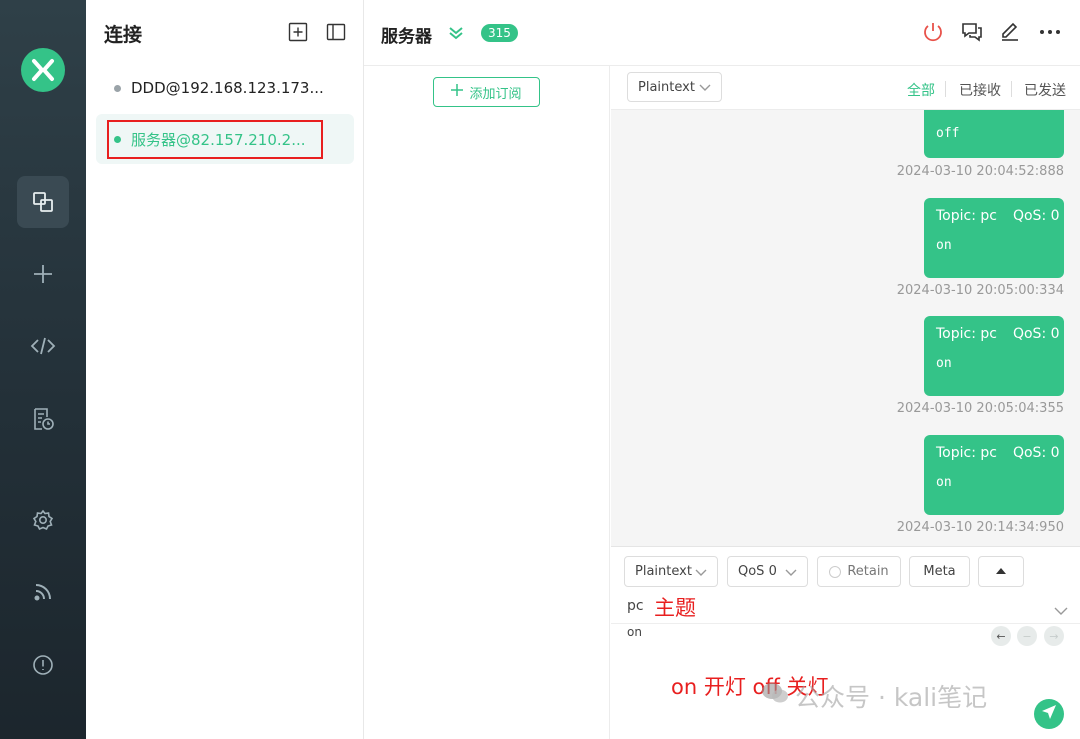 The image size is (1080, 739). I want to click on message-toolbar: Plaintext 全部 已接收 已发送, so click(845, 88).